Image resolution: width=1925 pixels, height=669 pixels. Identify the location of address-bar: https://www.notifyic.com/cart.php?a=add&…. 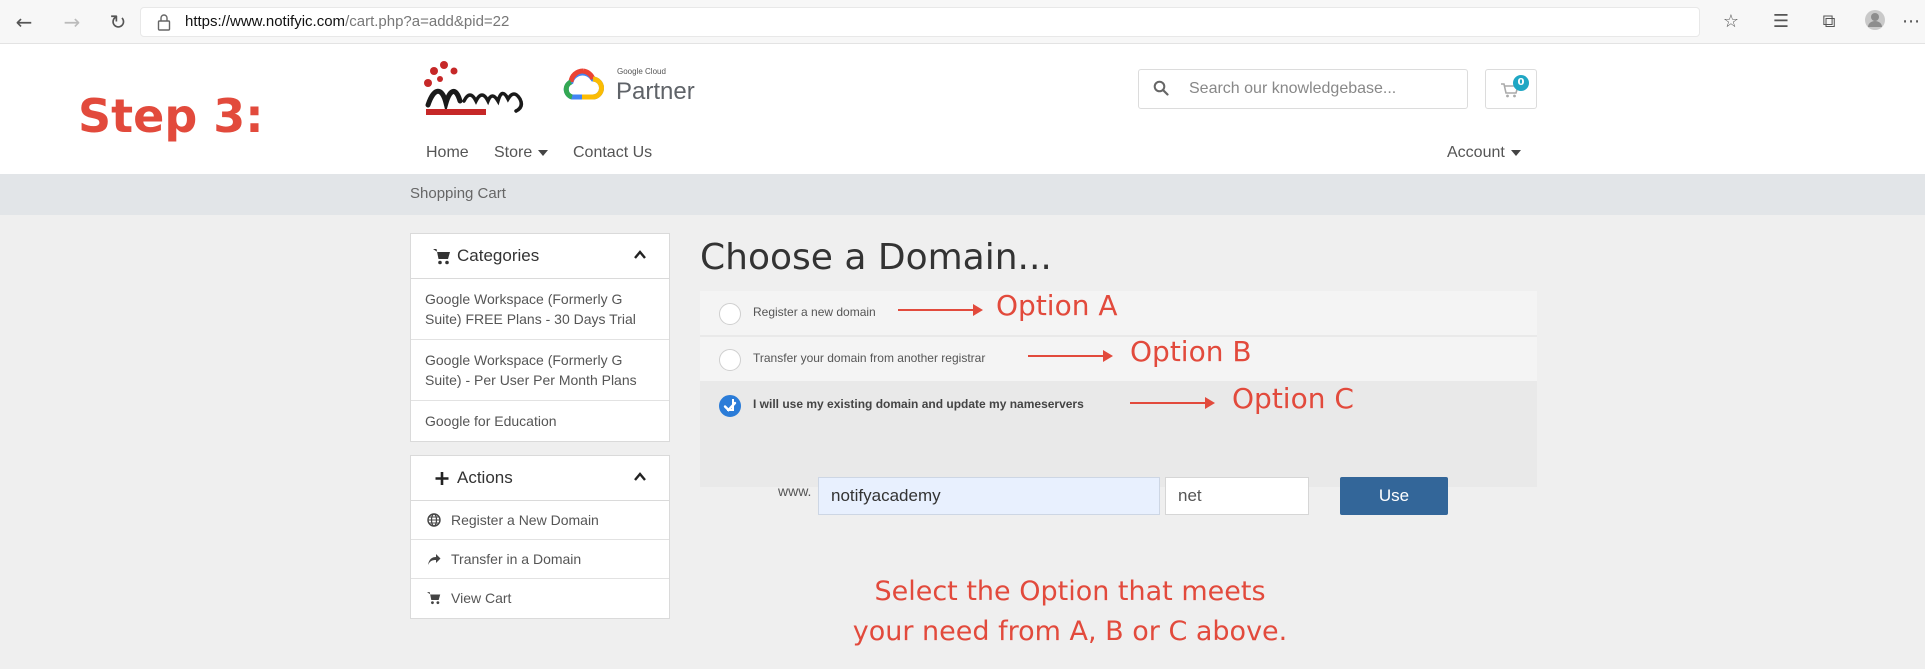
(920, 22).